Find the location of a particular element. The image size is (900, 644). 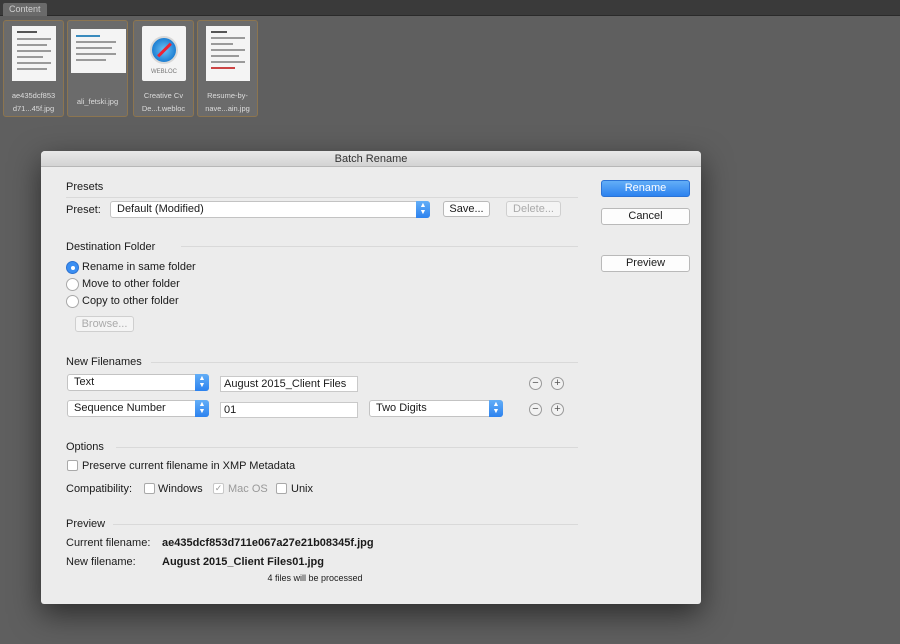

thumbnail-item: Resume-by- nave...ain.jpg is located at coordinates (227, 68).